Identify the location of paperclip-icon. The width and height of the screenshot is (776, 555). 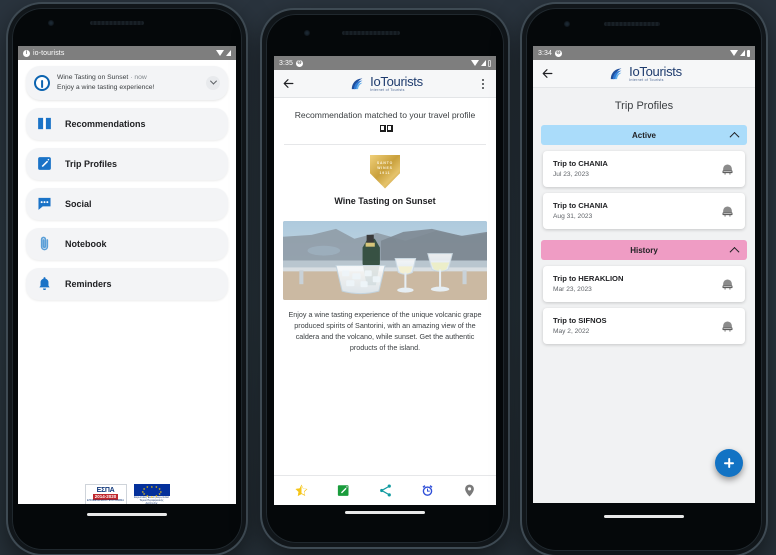
(44, 243).